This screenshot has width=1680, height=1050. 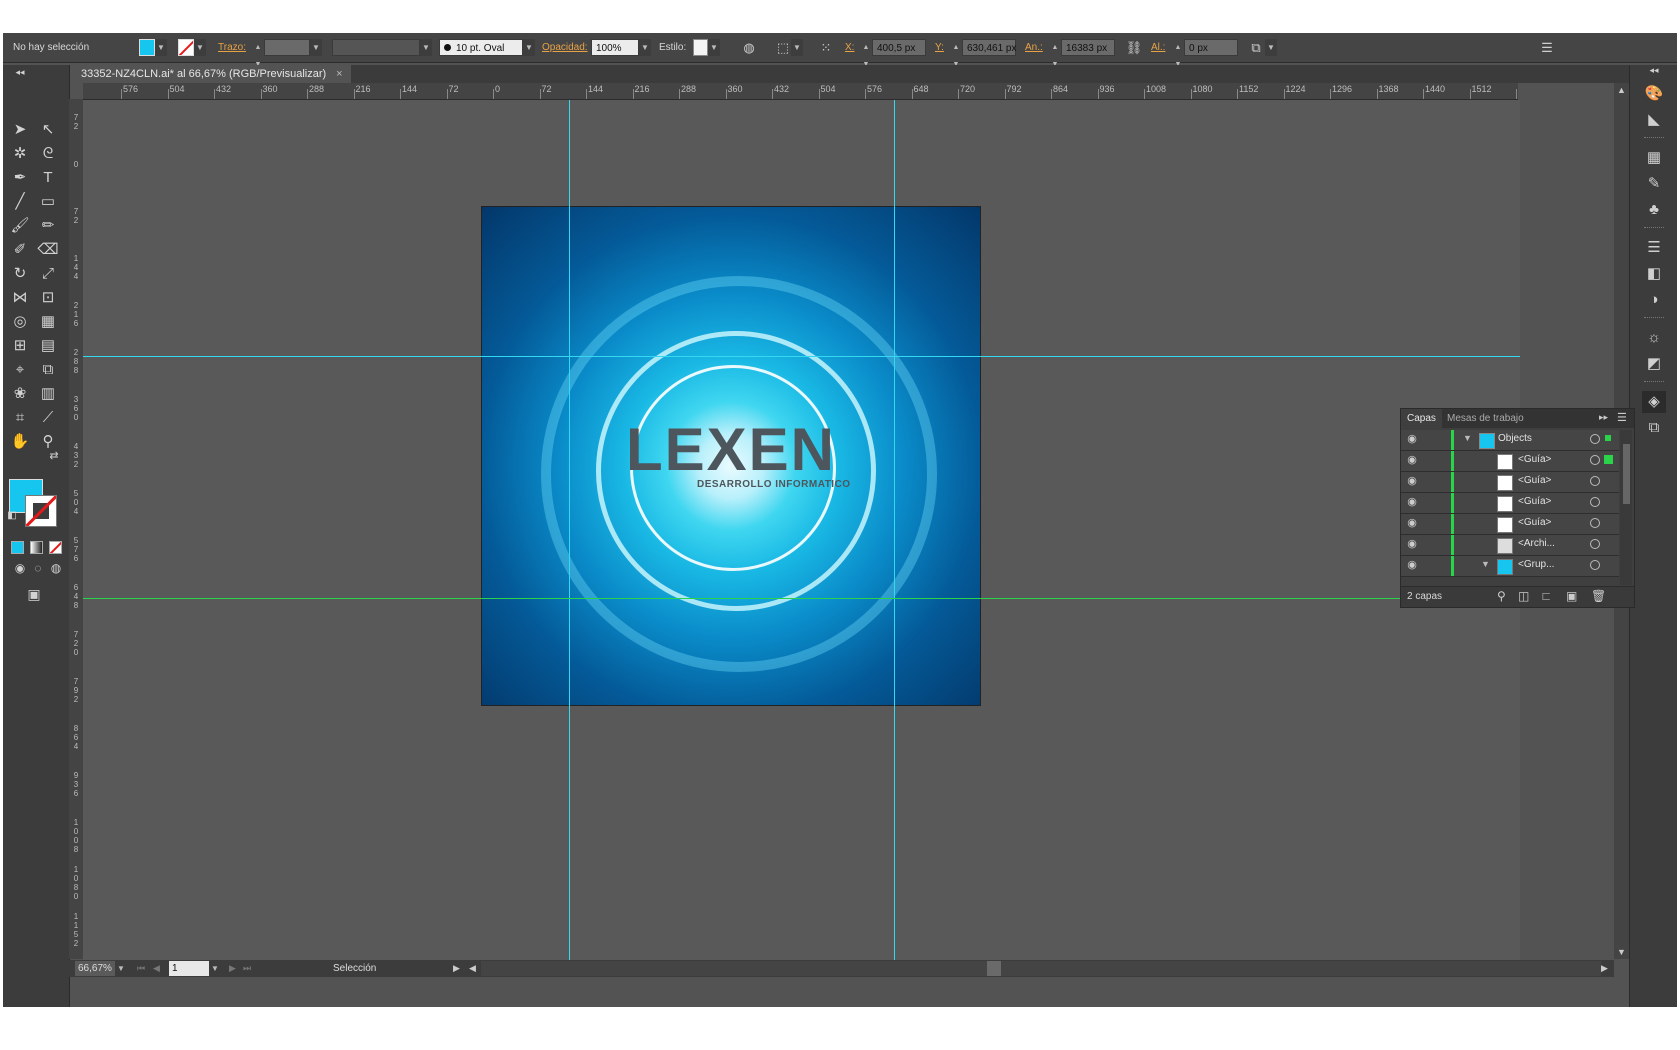 I want to click on color-guide-panel-icon: ◣, so click(x=1654, y=120).